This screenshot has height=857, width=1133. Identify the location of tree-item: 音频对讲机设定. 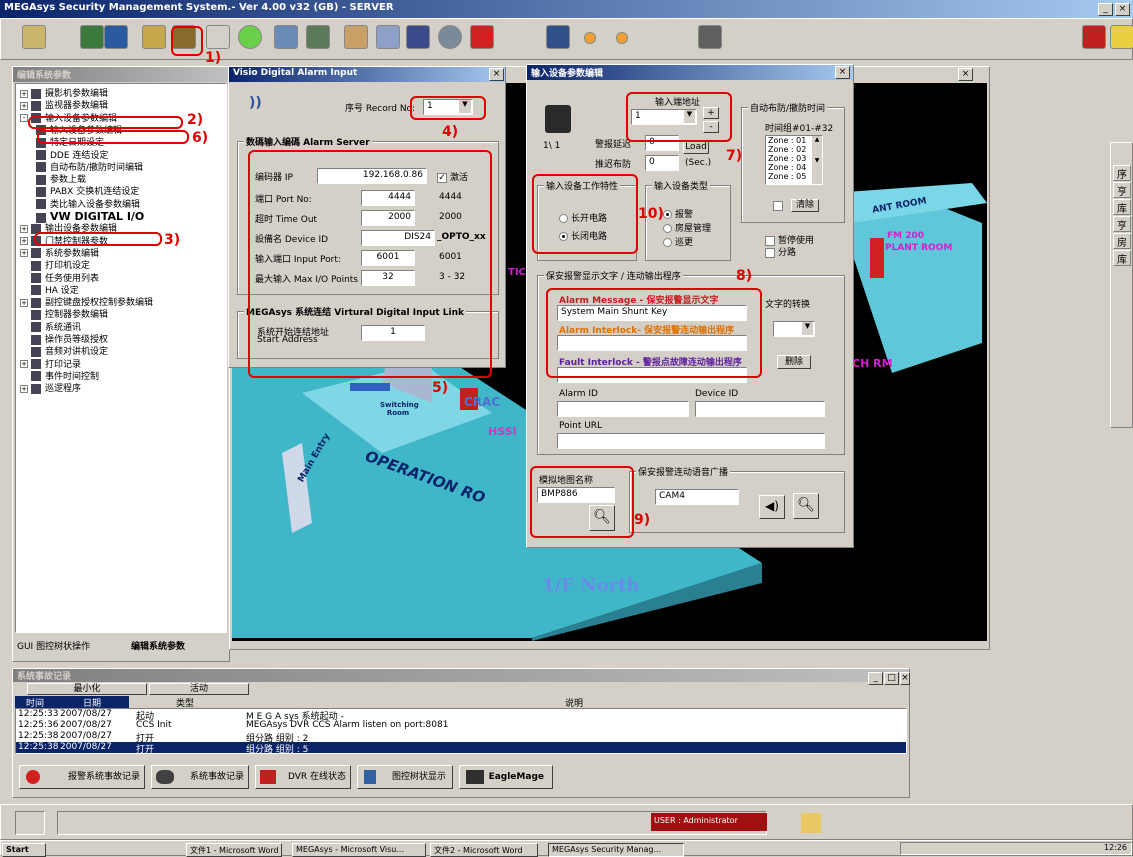
(64, 352).